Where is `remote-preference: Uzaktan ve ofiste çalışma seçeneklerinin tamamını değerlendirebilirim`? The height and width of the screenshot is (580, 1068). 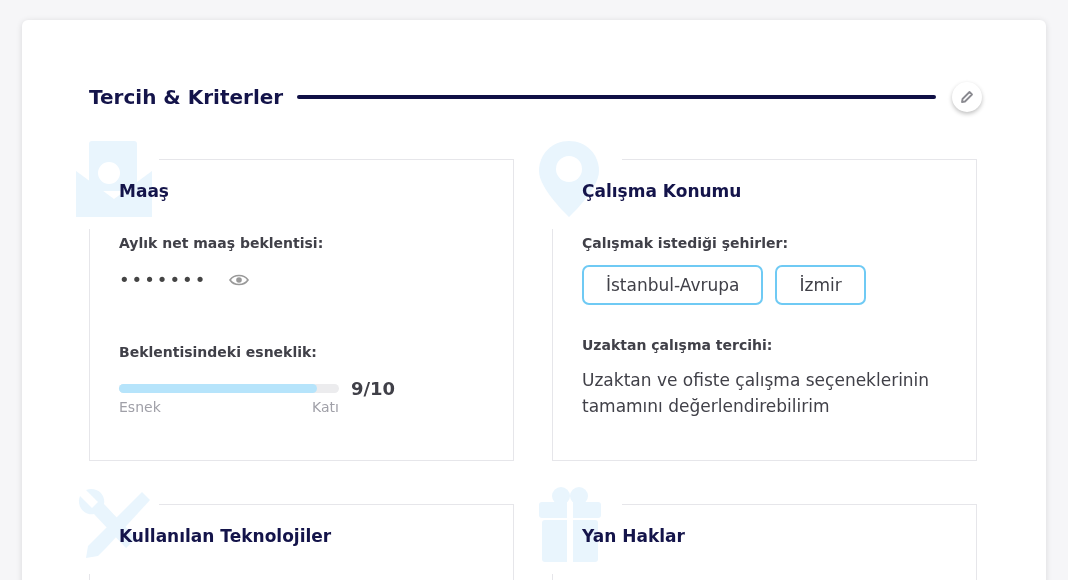 remote-preference: Uzaktan ve ofiste çalışma seçeneklerinin tamamını değerlendirebilirim is located at coordinates (756, 393).